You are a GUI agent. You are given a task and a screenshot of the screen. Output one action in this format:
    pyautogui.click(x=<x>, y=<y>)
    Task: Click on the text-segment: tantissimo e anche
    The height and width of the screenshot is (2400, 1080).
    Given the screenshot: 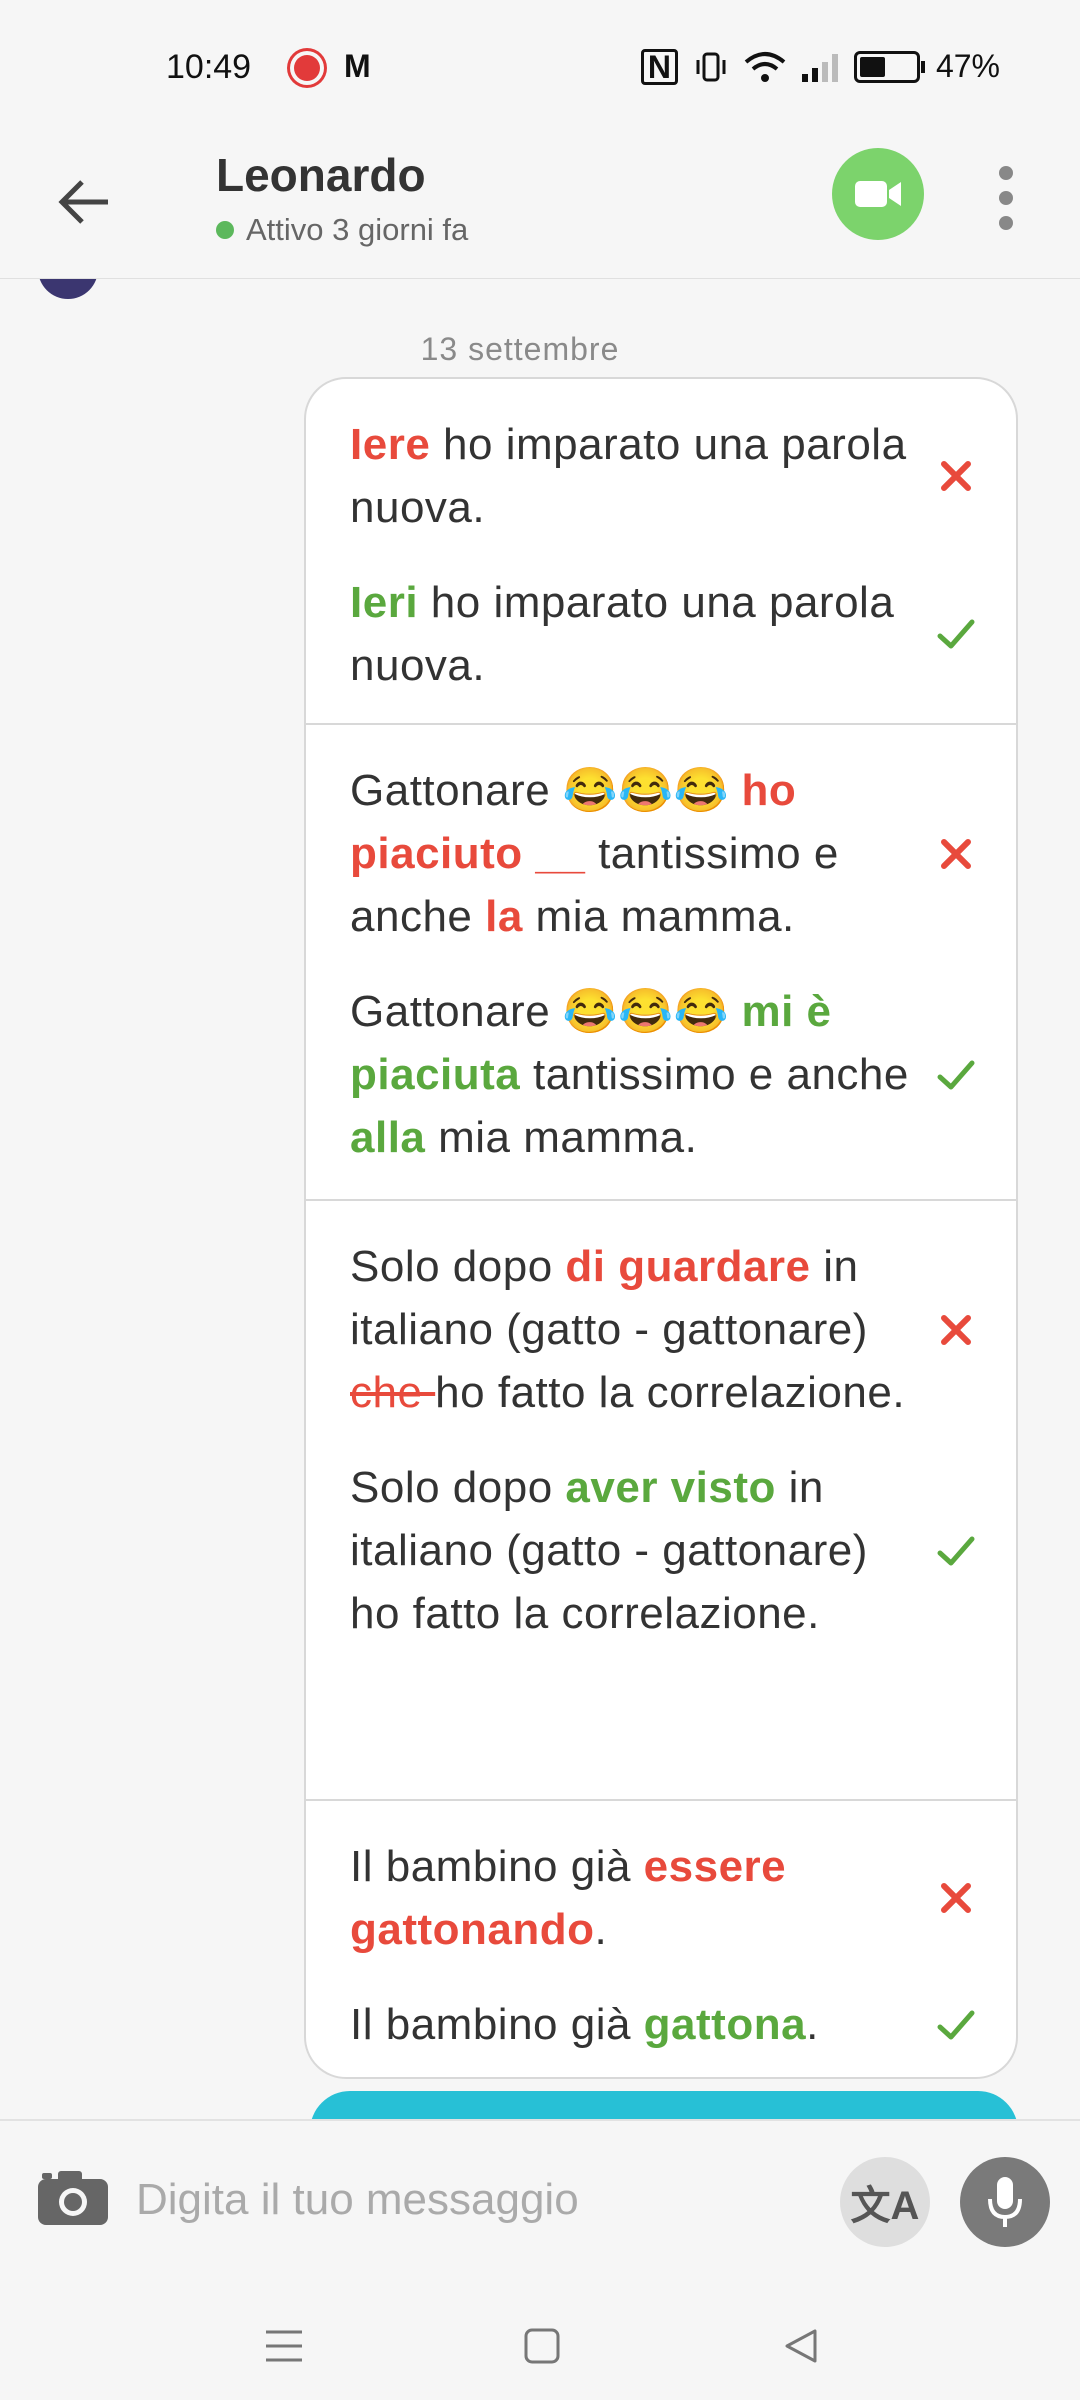 What is the action you would take?
    pyautogui.click(x=714, y=1074)
    